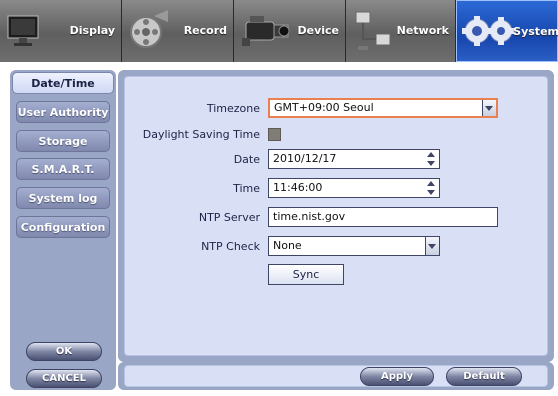 The image size is (558, 396). I want to click on ntp-check-select: None, so click(354, 246).